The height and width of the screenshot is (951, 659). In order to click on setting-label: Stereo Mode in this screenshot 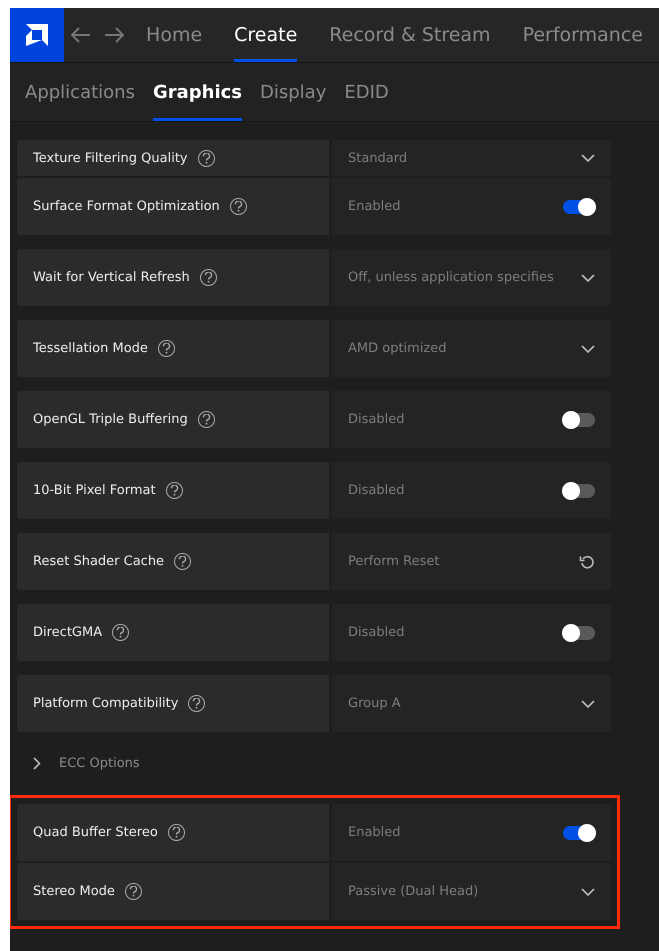, I will do `click(74, 891)`.